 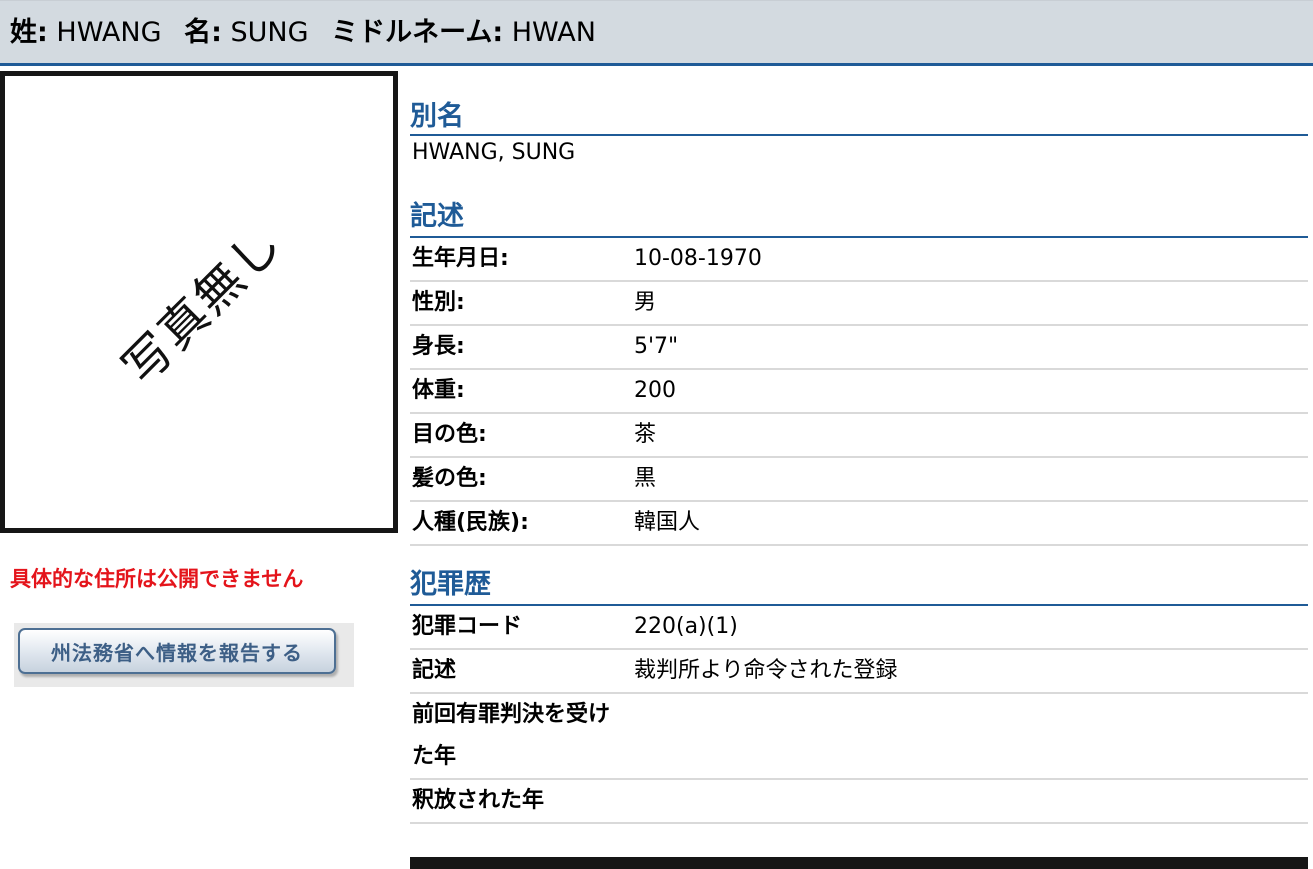 What do you see at coordinates (29, 32) in the screenshot?
I see `last-name-label: 姓:` at bounding box center [29, 32].